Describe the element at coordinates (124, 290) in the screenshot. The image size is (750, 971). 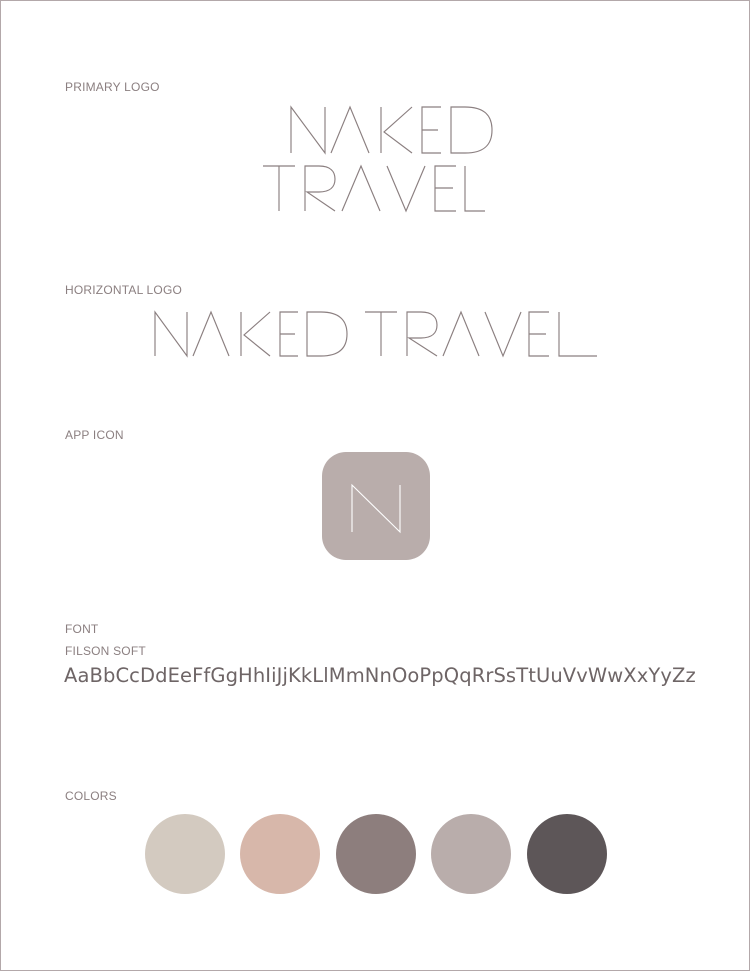
I see `horizontal-logo-heading: HORIZONTAL LOGO` at that location.